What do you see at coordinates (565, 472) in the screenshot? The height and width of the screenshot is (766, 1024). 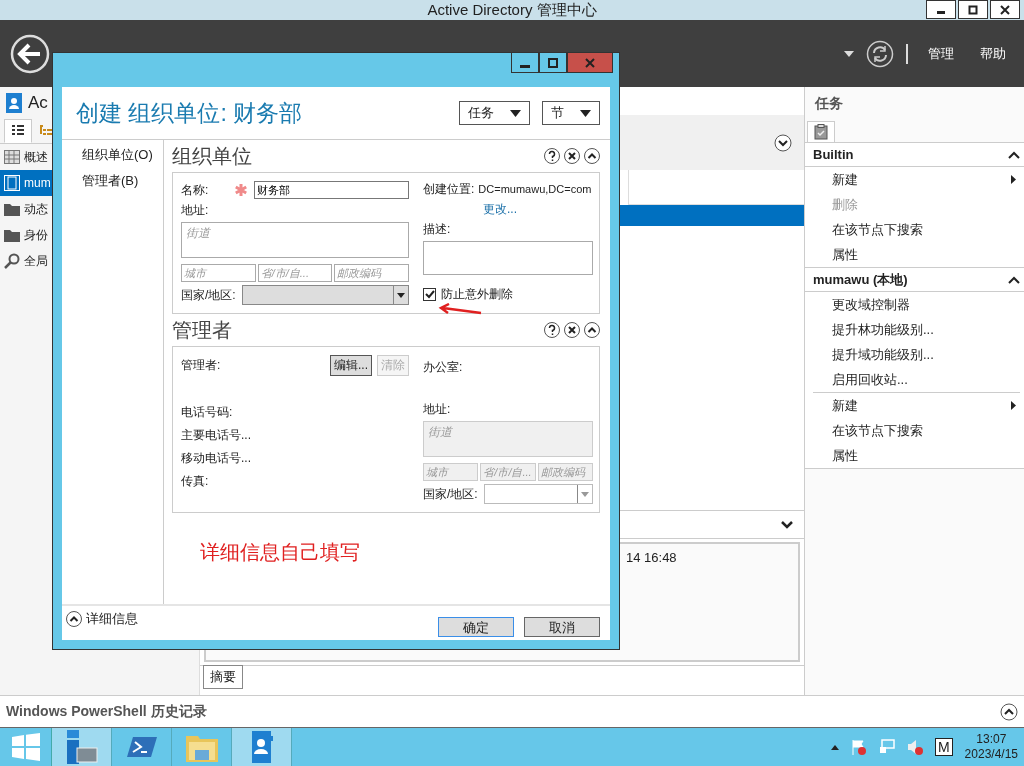 I see `postal-code-field: 邮政编码` at bounding box center [565, 472].